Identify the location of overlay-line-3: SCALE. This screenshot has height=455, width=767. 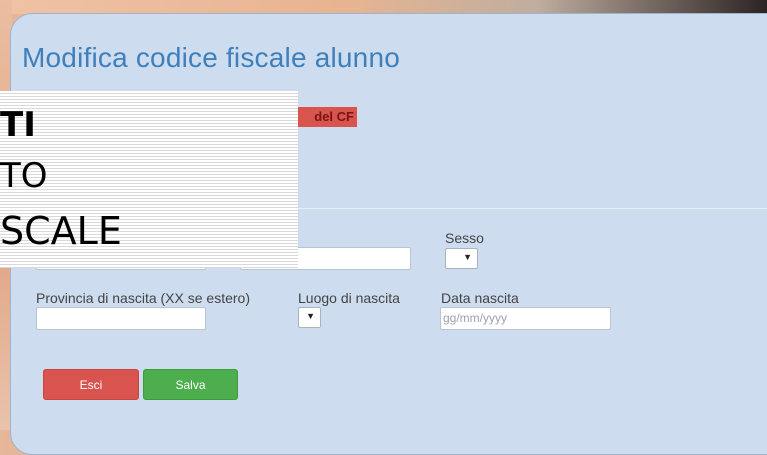
(61, 231).